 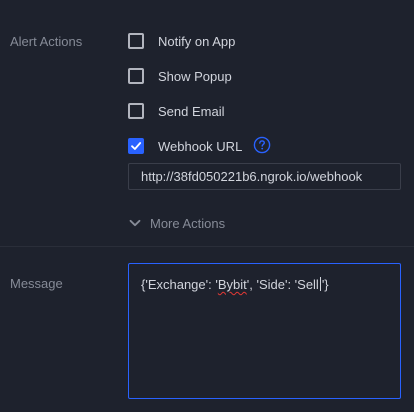 What do you see at coordinates (264, 176) in the screenshot?
I see `webhook-url-input` at bounding box center [264, 176].